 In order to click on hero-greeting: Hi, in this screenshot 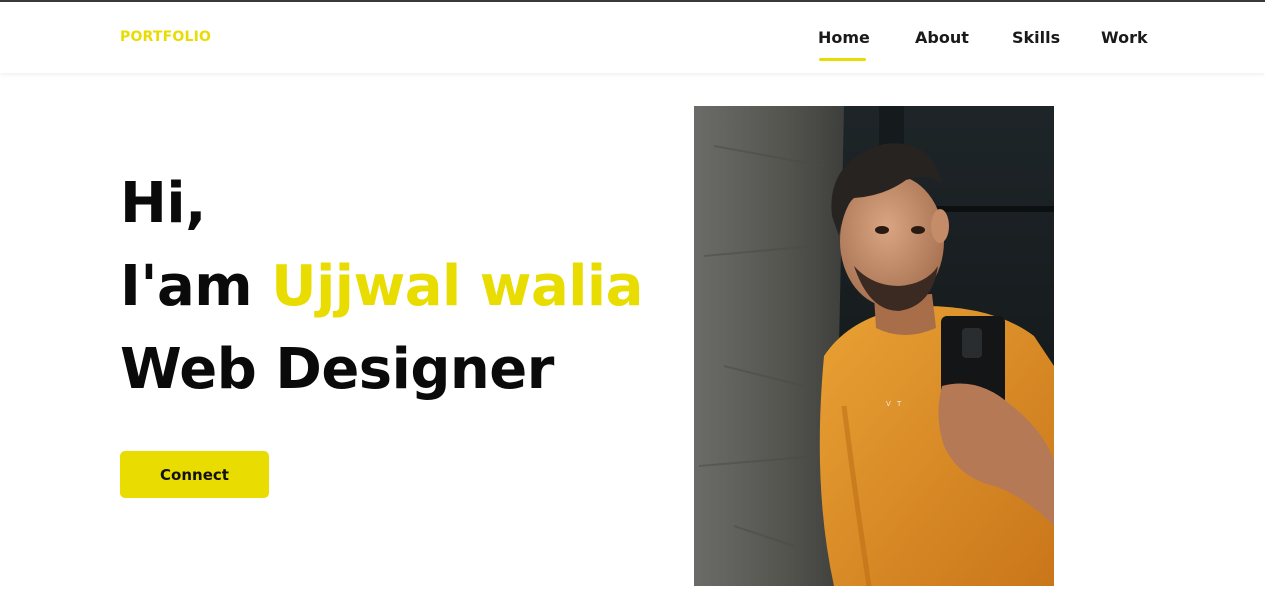, I will do `click(163, 203)`.